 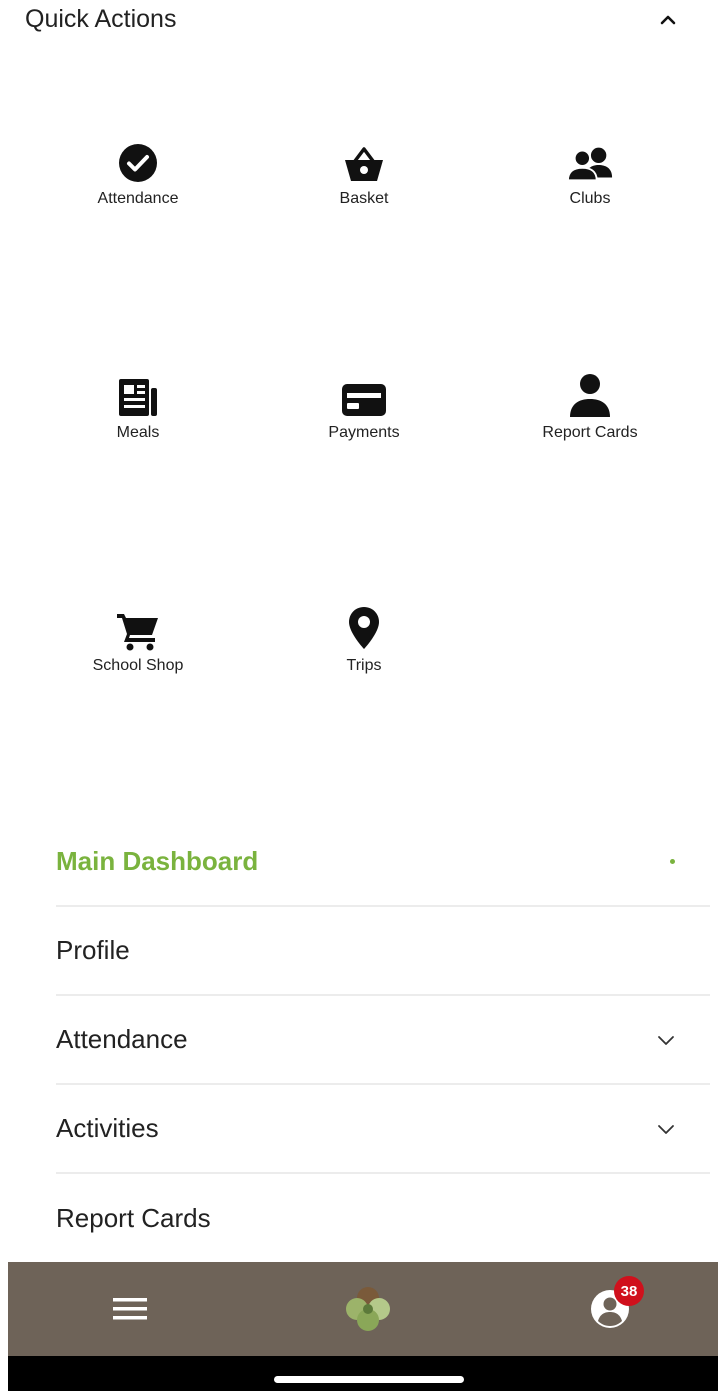 What do you see at coordinates (590, 394) in the screenshot?
I see `person-icon` at bounding box center [590, 394].